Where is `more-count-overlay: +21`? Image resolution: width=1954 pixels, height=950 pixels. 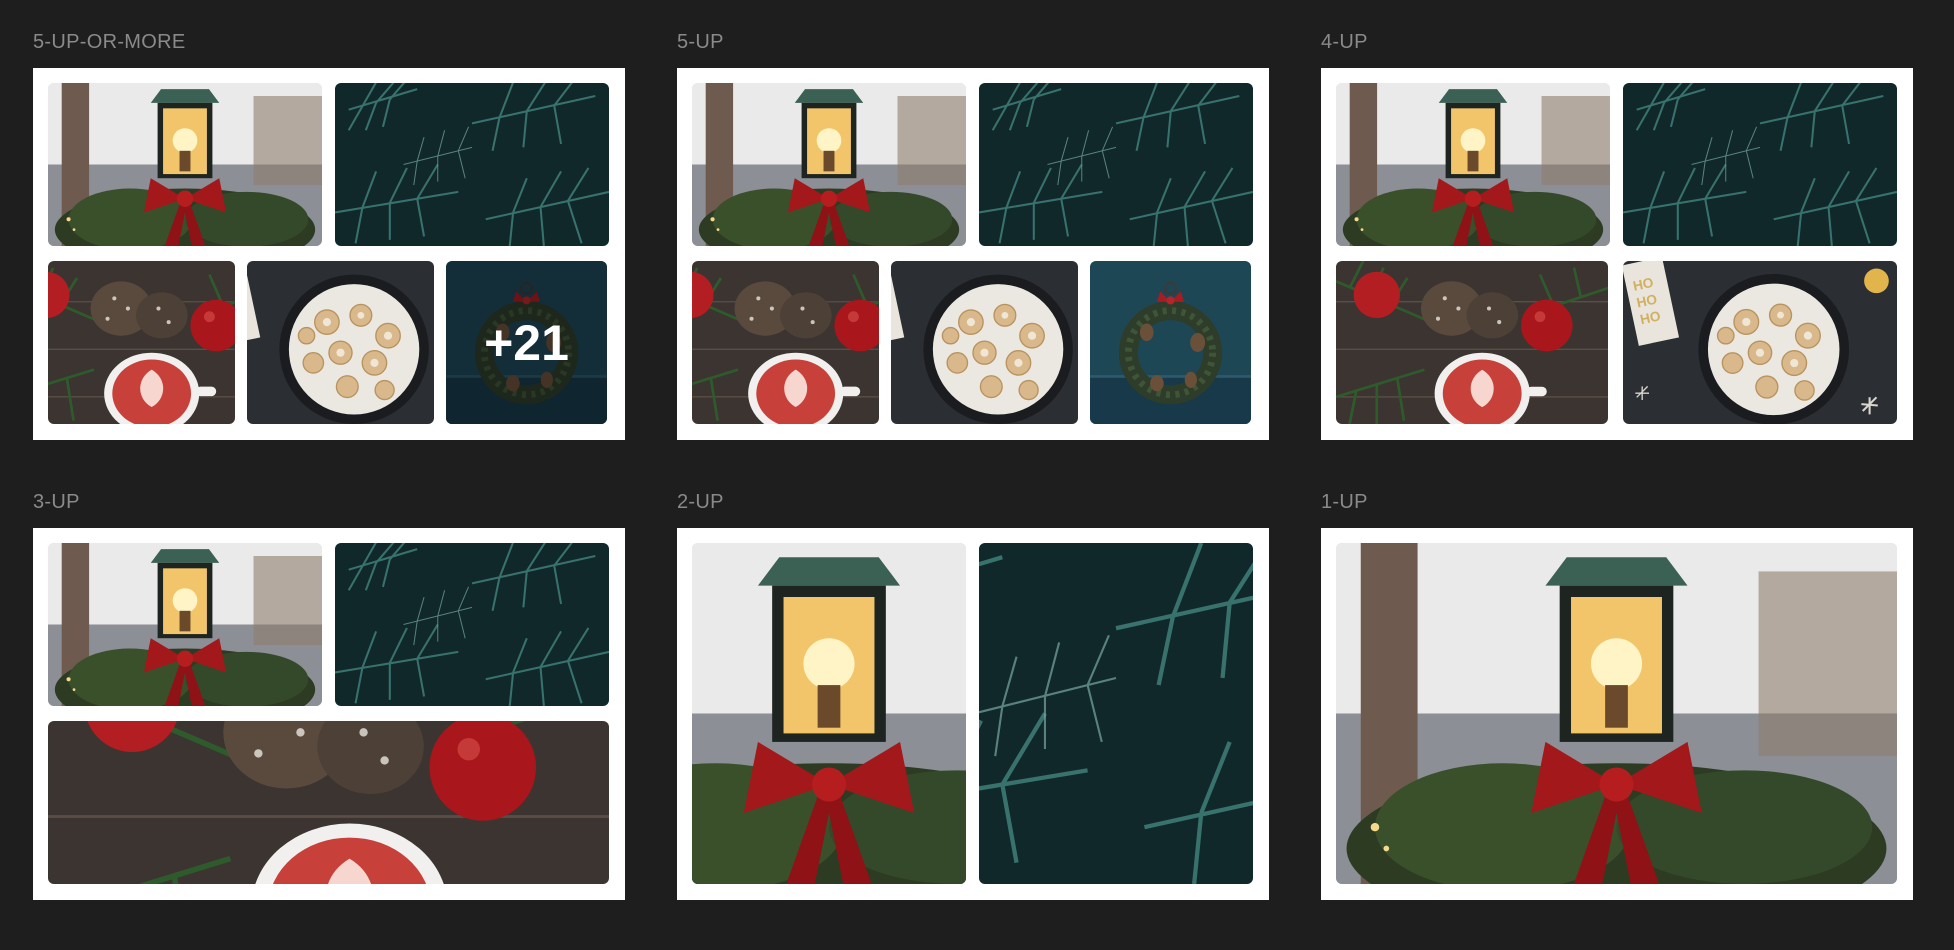 more-count-overlay: +21 is located at coordinates (526, 342).